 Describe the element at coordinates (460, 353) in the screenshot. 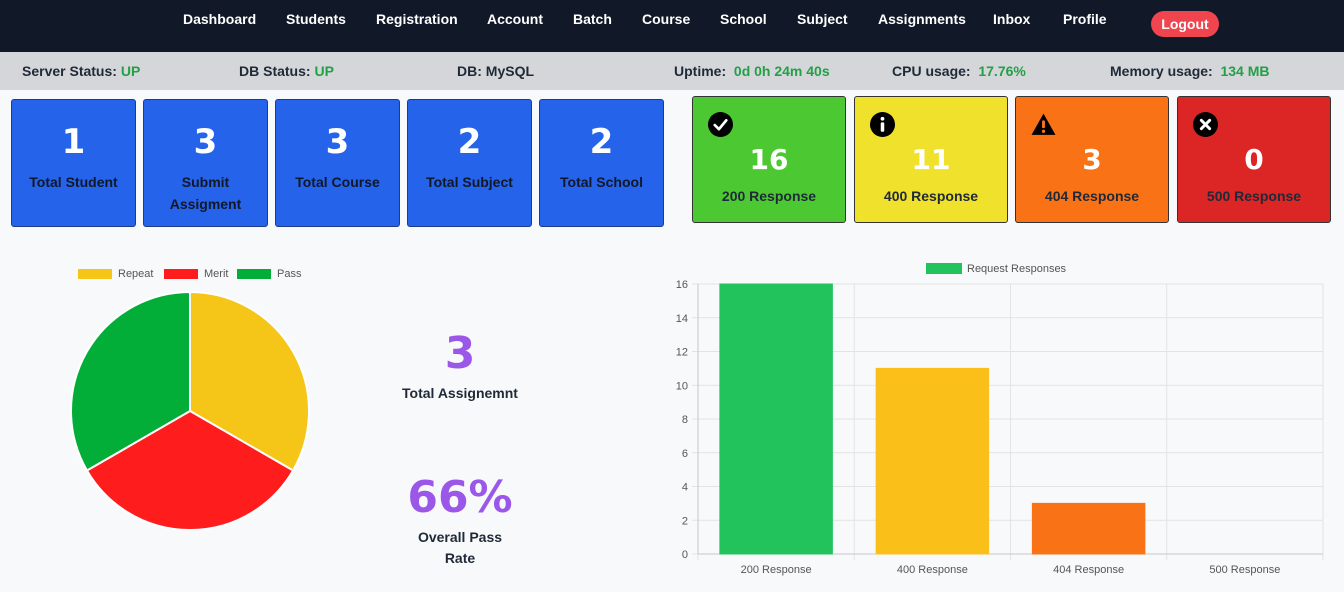

I see `total-assignment-value: 3` at that location.